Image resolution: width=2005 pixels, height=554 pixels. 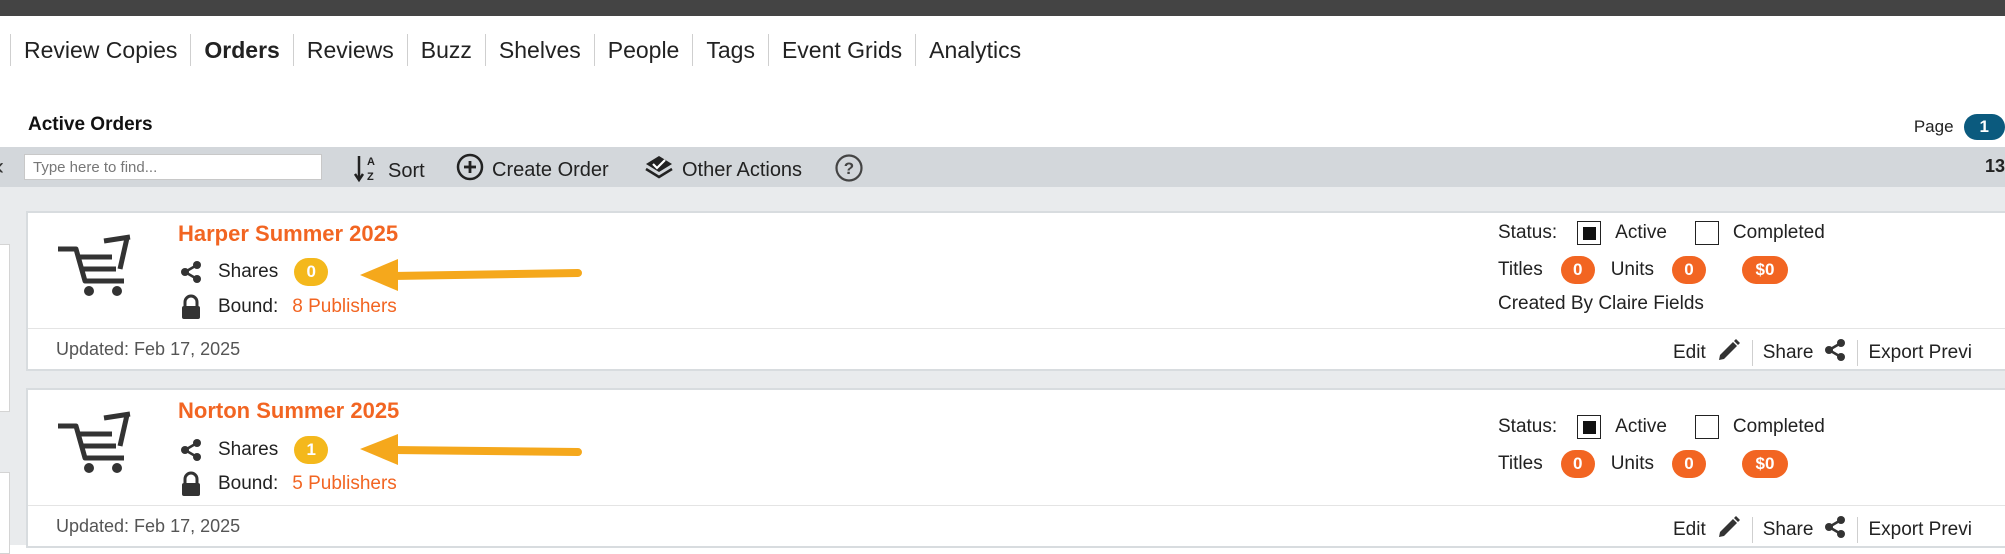 I want to click on help-icon: ?, so click(x=849, y=171).